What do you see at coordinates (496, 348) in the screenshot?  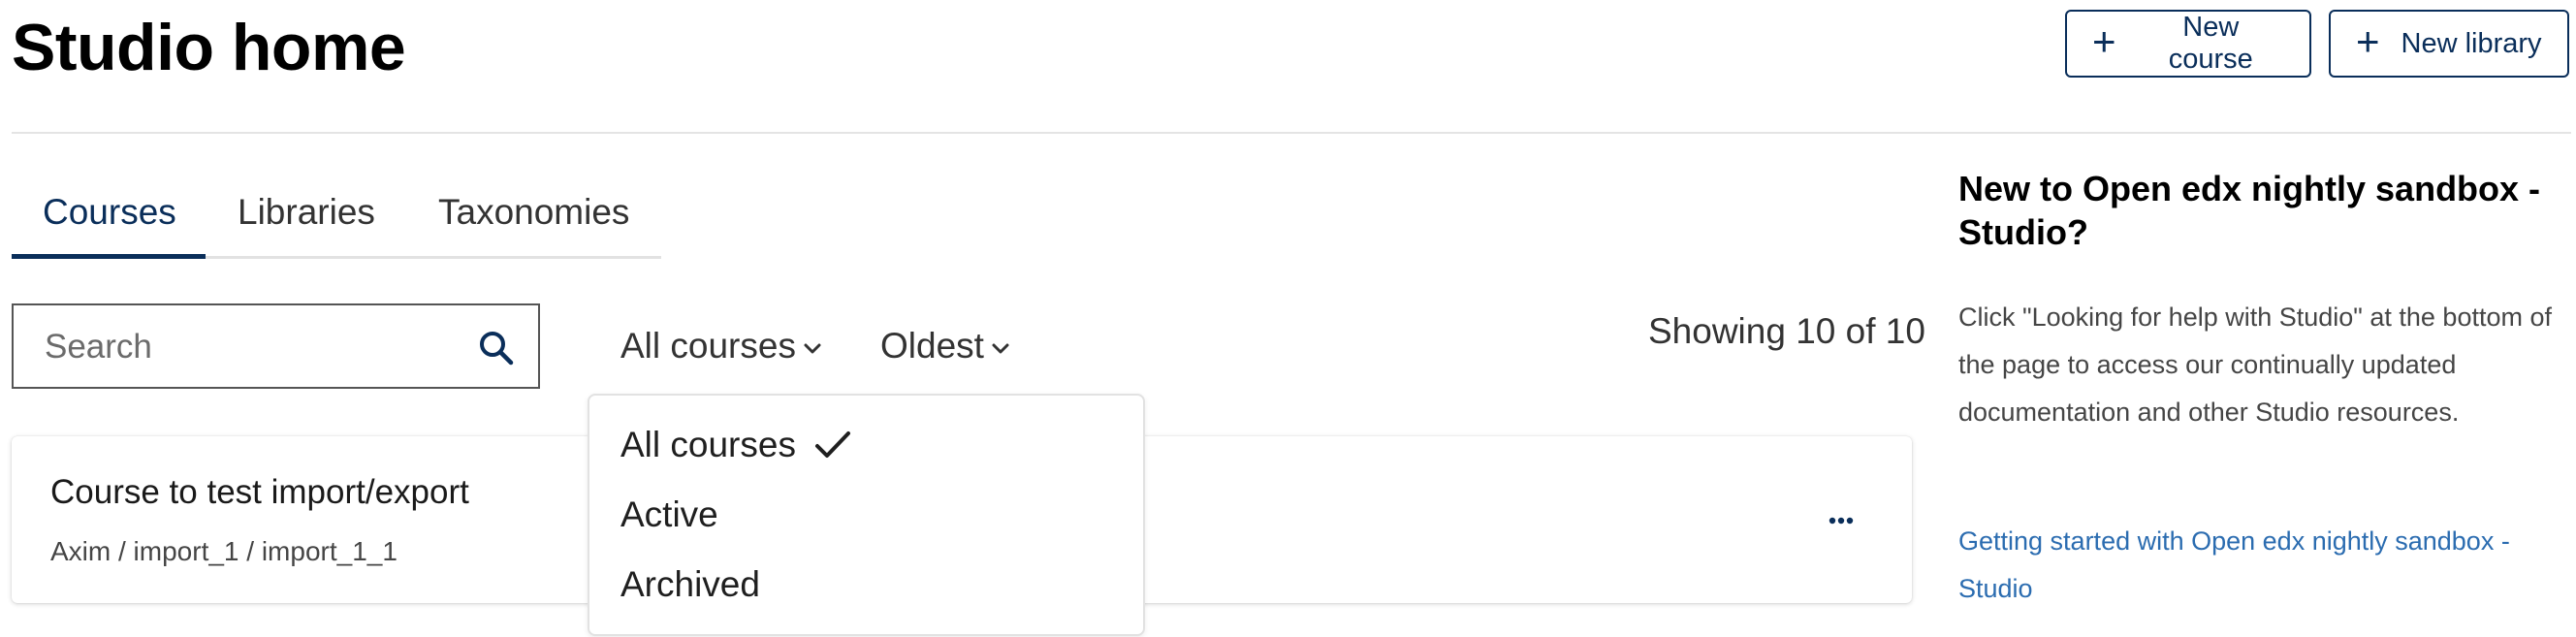 I see `search-icon` at bounding box center [496, 348].